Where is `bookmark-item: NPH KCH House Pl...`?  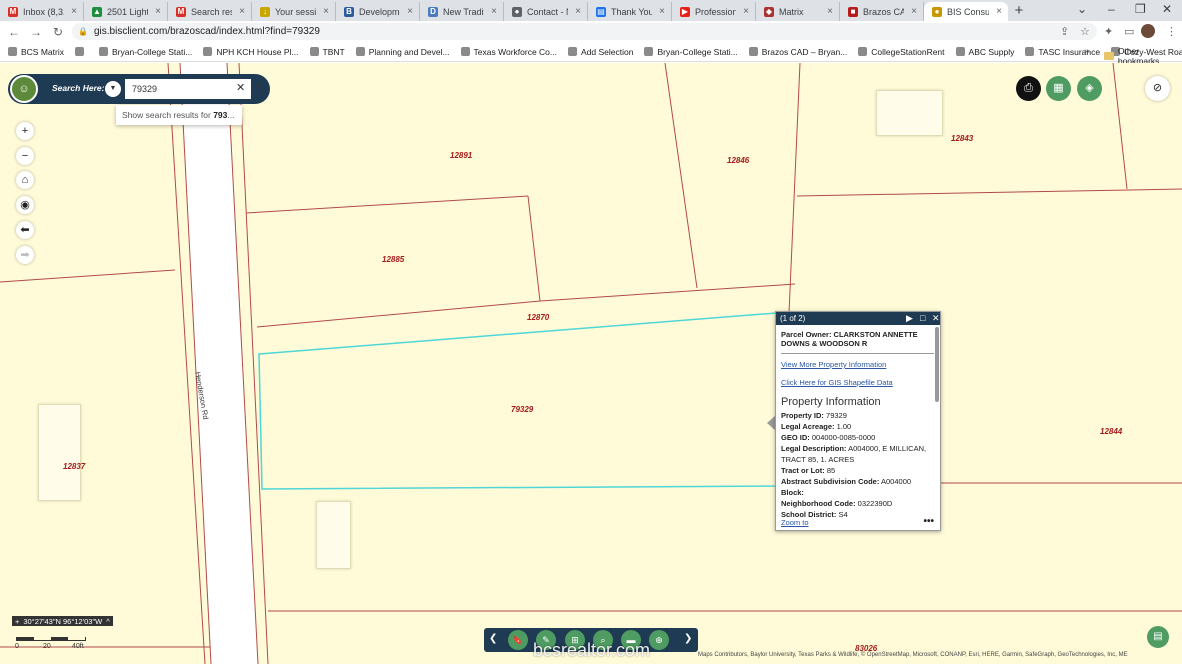 bookmark-item: NPH KCH House Pl... is located at coordinates (251, 52).